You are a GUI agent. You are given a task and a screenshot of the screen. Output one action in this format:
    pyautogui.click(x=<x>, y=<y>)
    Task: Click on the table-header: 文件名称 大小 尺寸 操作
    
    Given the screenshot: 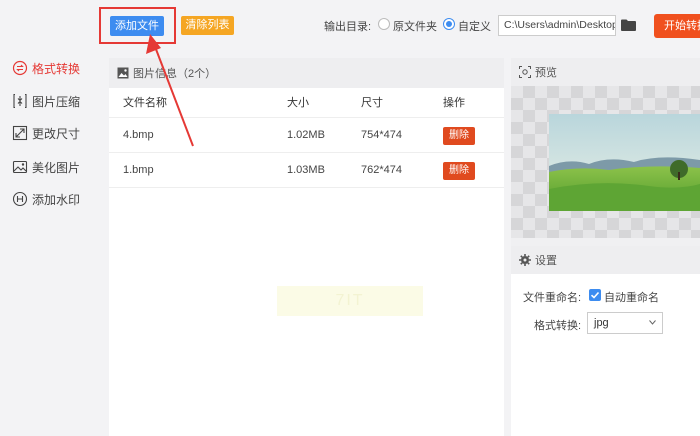 What is the action you would take?
    pyautogui.click(x=306, y=103)
    